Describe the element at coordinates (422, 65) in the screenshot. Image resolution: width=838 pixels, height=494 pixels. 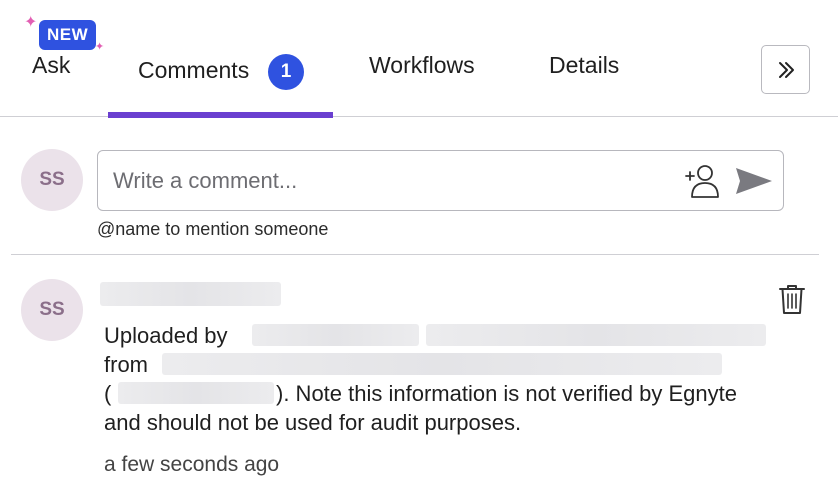
I see `tab-workflows-label: Workflows` at that location.